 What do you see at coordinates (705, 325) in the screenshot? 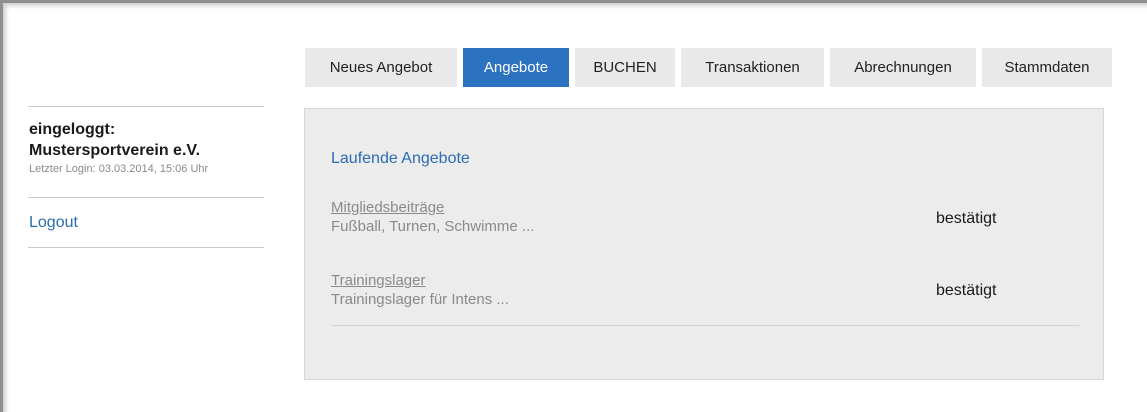
I see `panel-divider` at bounding box center [705, 325].